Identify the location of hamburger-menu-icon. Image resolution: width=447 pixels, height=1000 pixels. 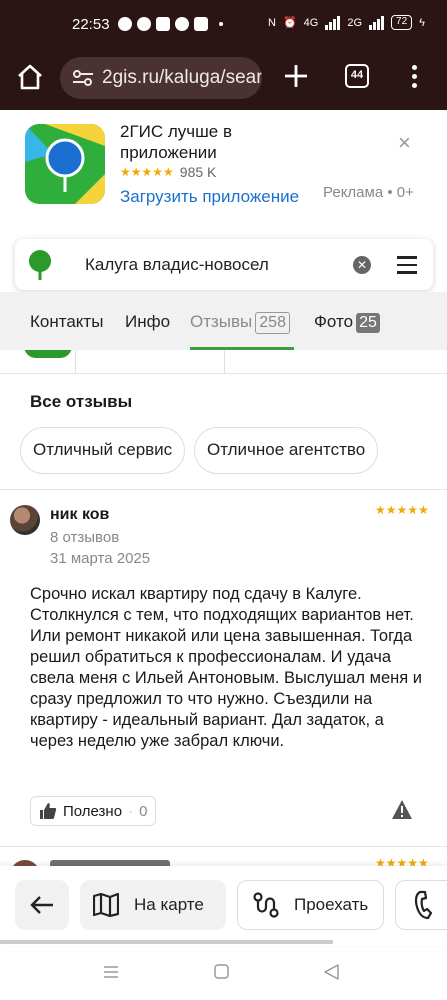
(407, 265).